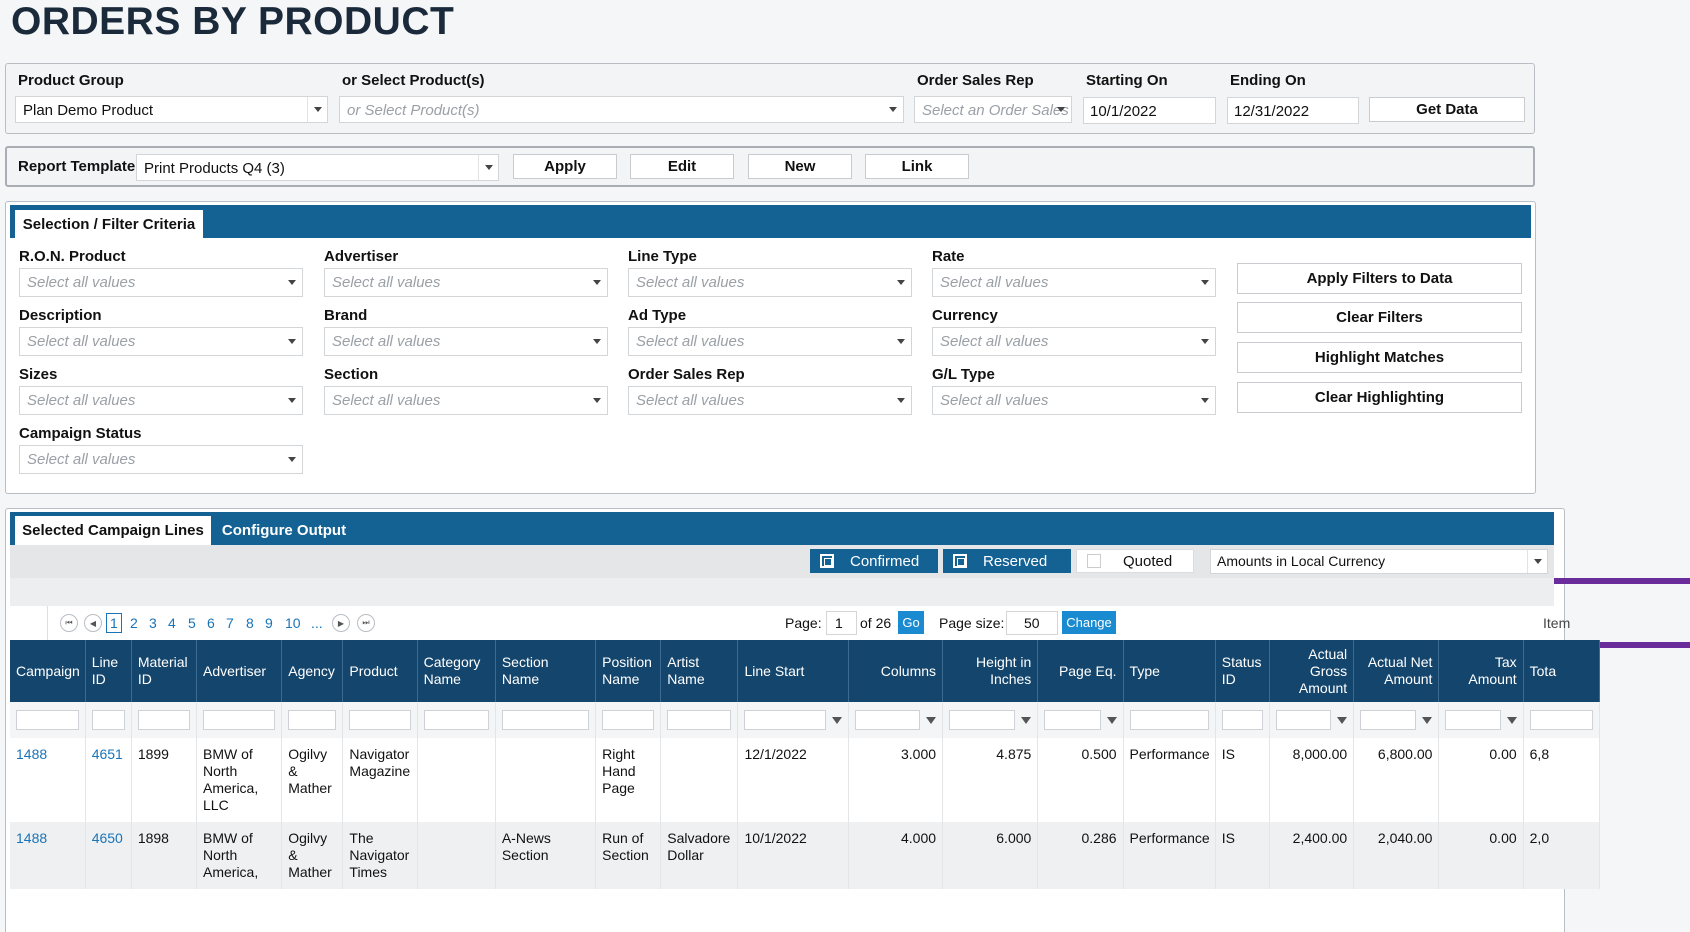 The height and width of the screenshot is (932, 1690). I want to click on first-page-icon: ⏮, so click(69, 623).